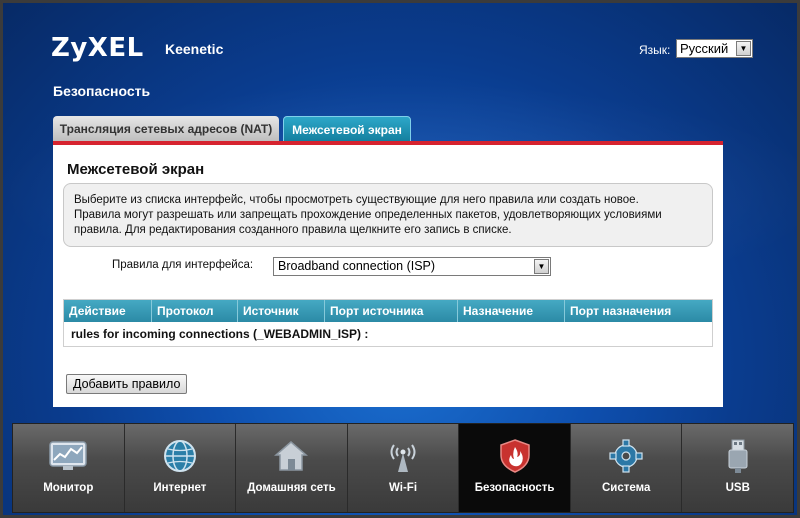  I want to click on interface-label: Правила для интерфейса:, so click(183, 265).